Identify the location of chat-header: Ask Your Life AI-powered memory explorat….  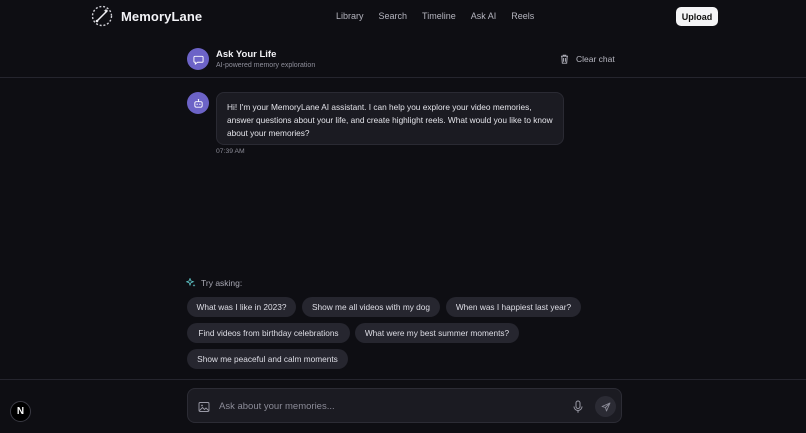
(403, 61).